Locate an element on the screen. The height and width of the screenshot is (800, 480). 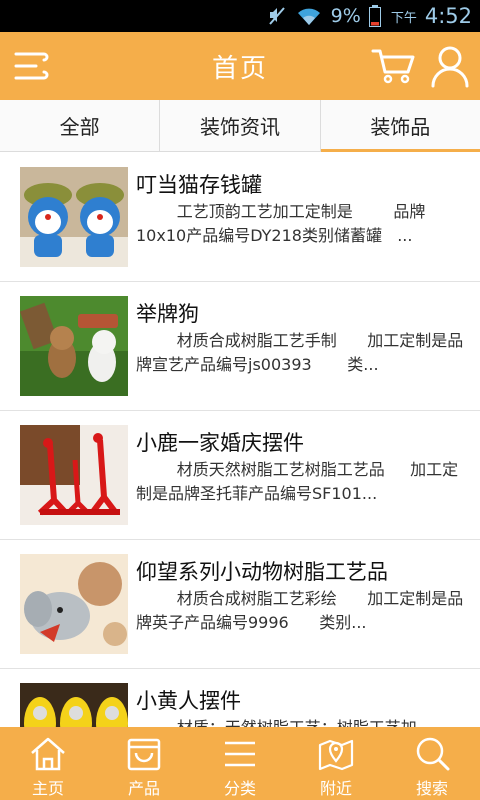
cart-button is located at coordinates (394, 66).